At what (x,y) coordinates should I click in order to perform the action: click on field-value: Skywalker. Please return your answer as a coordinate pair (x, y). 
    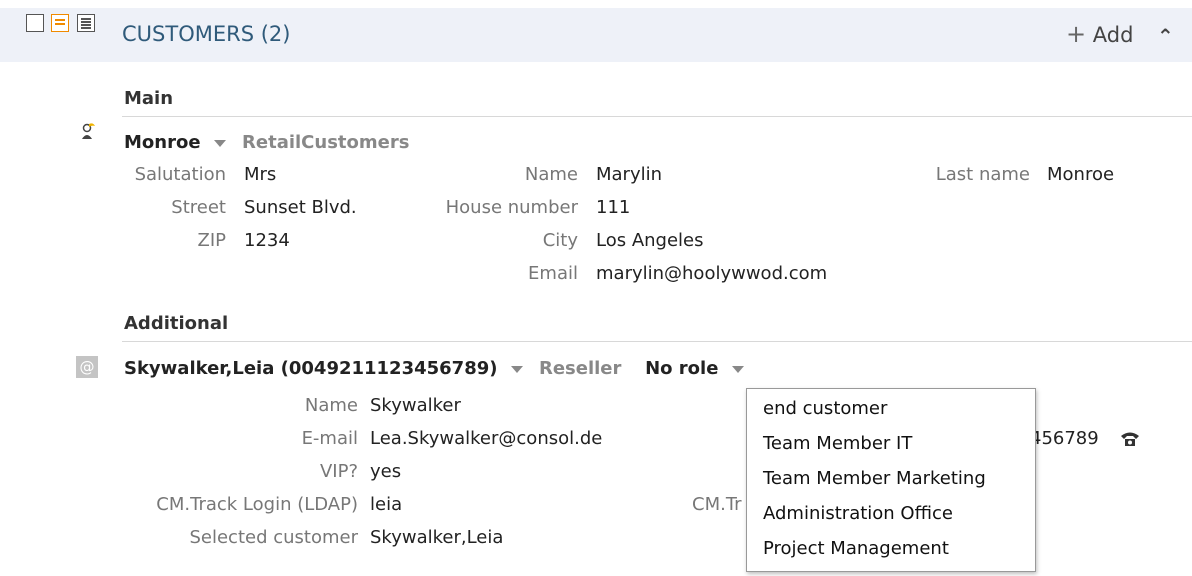
    Looking at the image, I should click on (415, 405).